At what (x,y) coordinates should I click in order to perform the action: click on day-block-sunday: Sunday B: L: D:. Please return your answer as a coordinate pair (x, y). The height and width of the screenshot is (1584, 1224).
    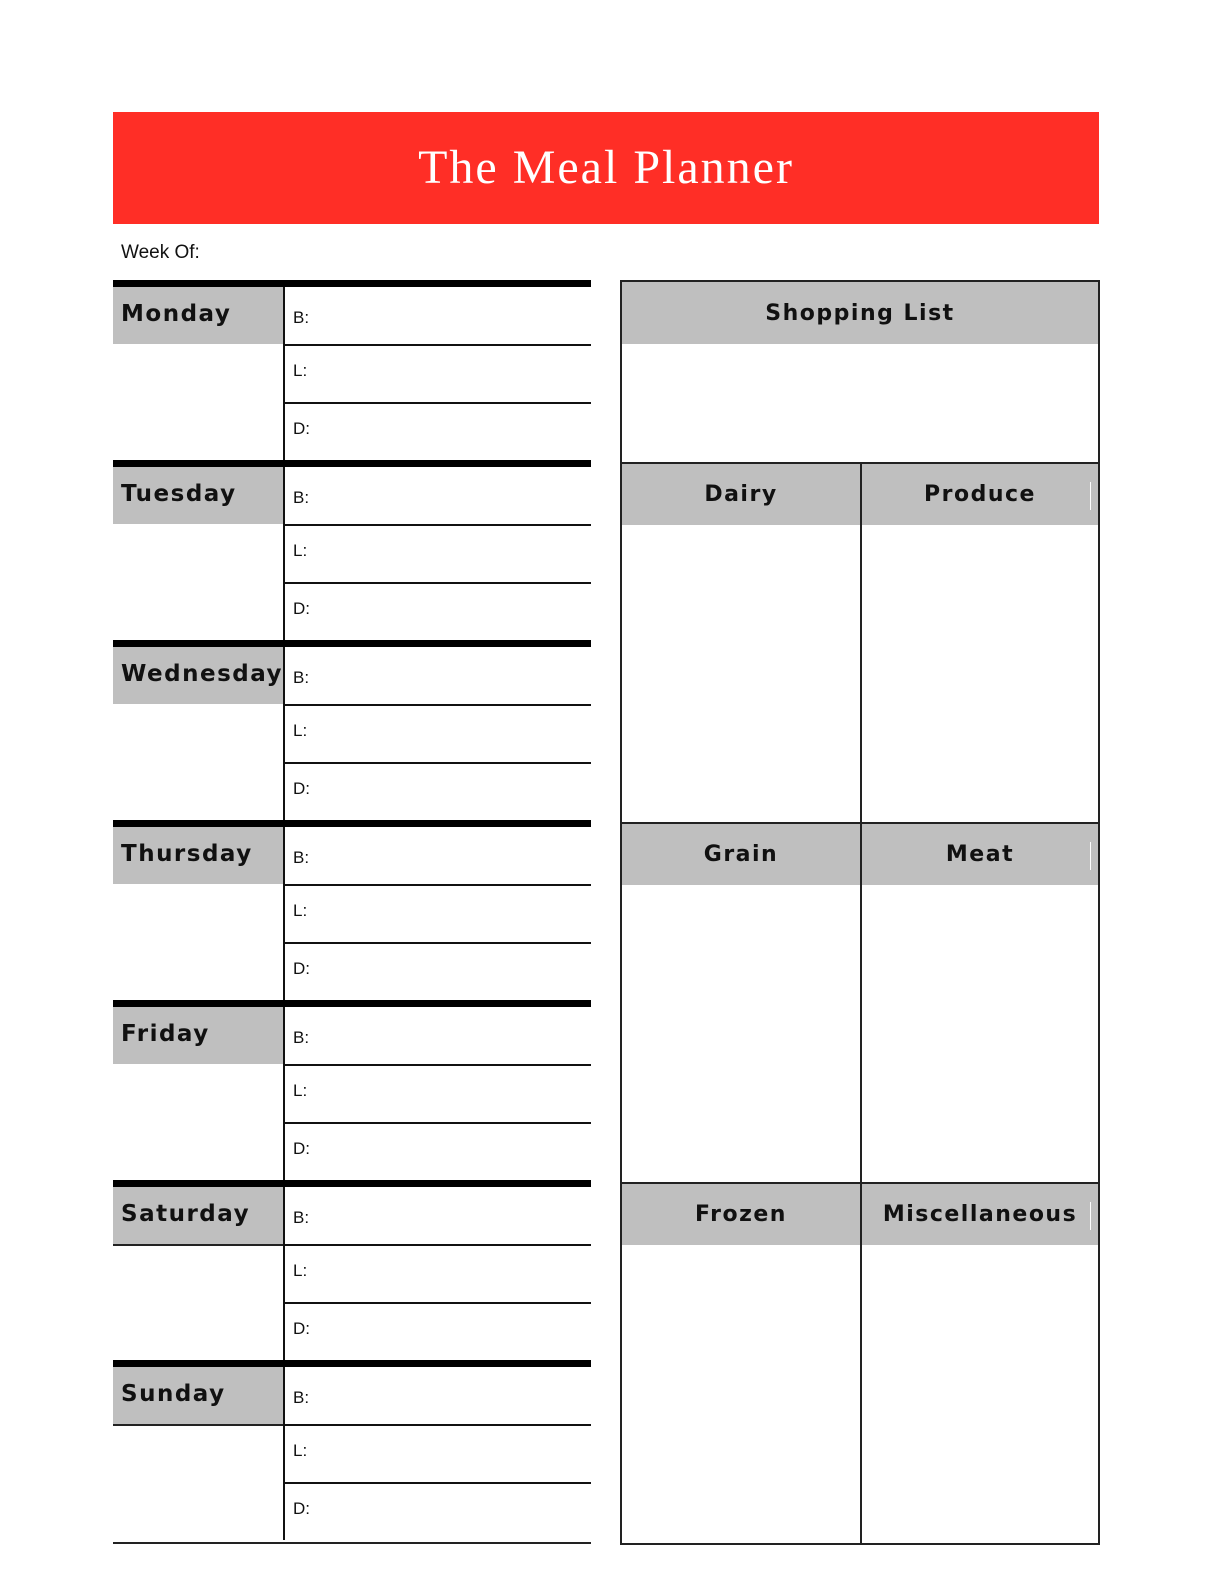
    Looking at the image, I should click on (352, 1450).